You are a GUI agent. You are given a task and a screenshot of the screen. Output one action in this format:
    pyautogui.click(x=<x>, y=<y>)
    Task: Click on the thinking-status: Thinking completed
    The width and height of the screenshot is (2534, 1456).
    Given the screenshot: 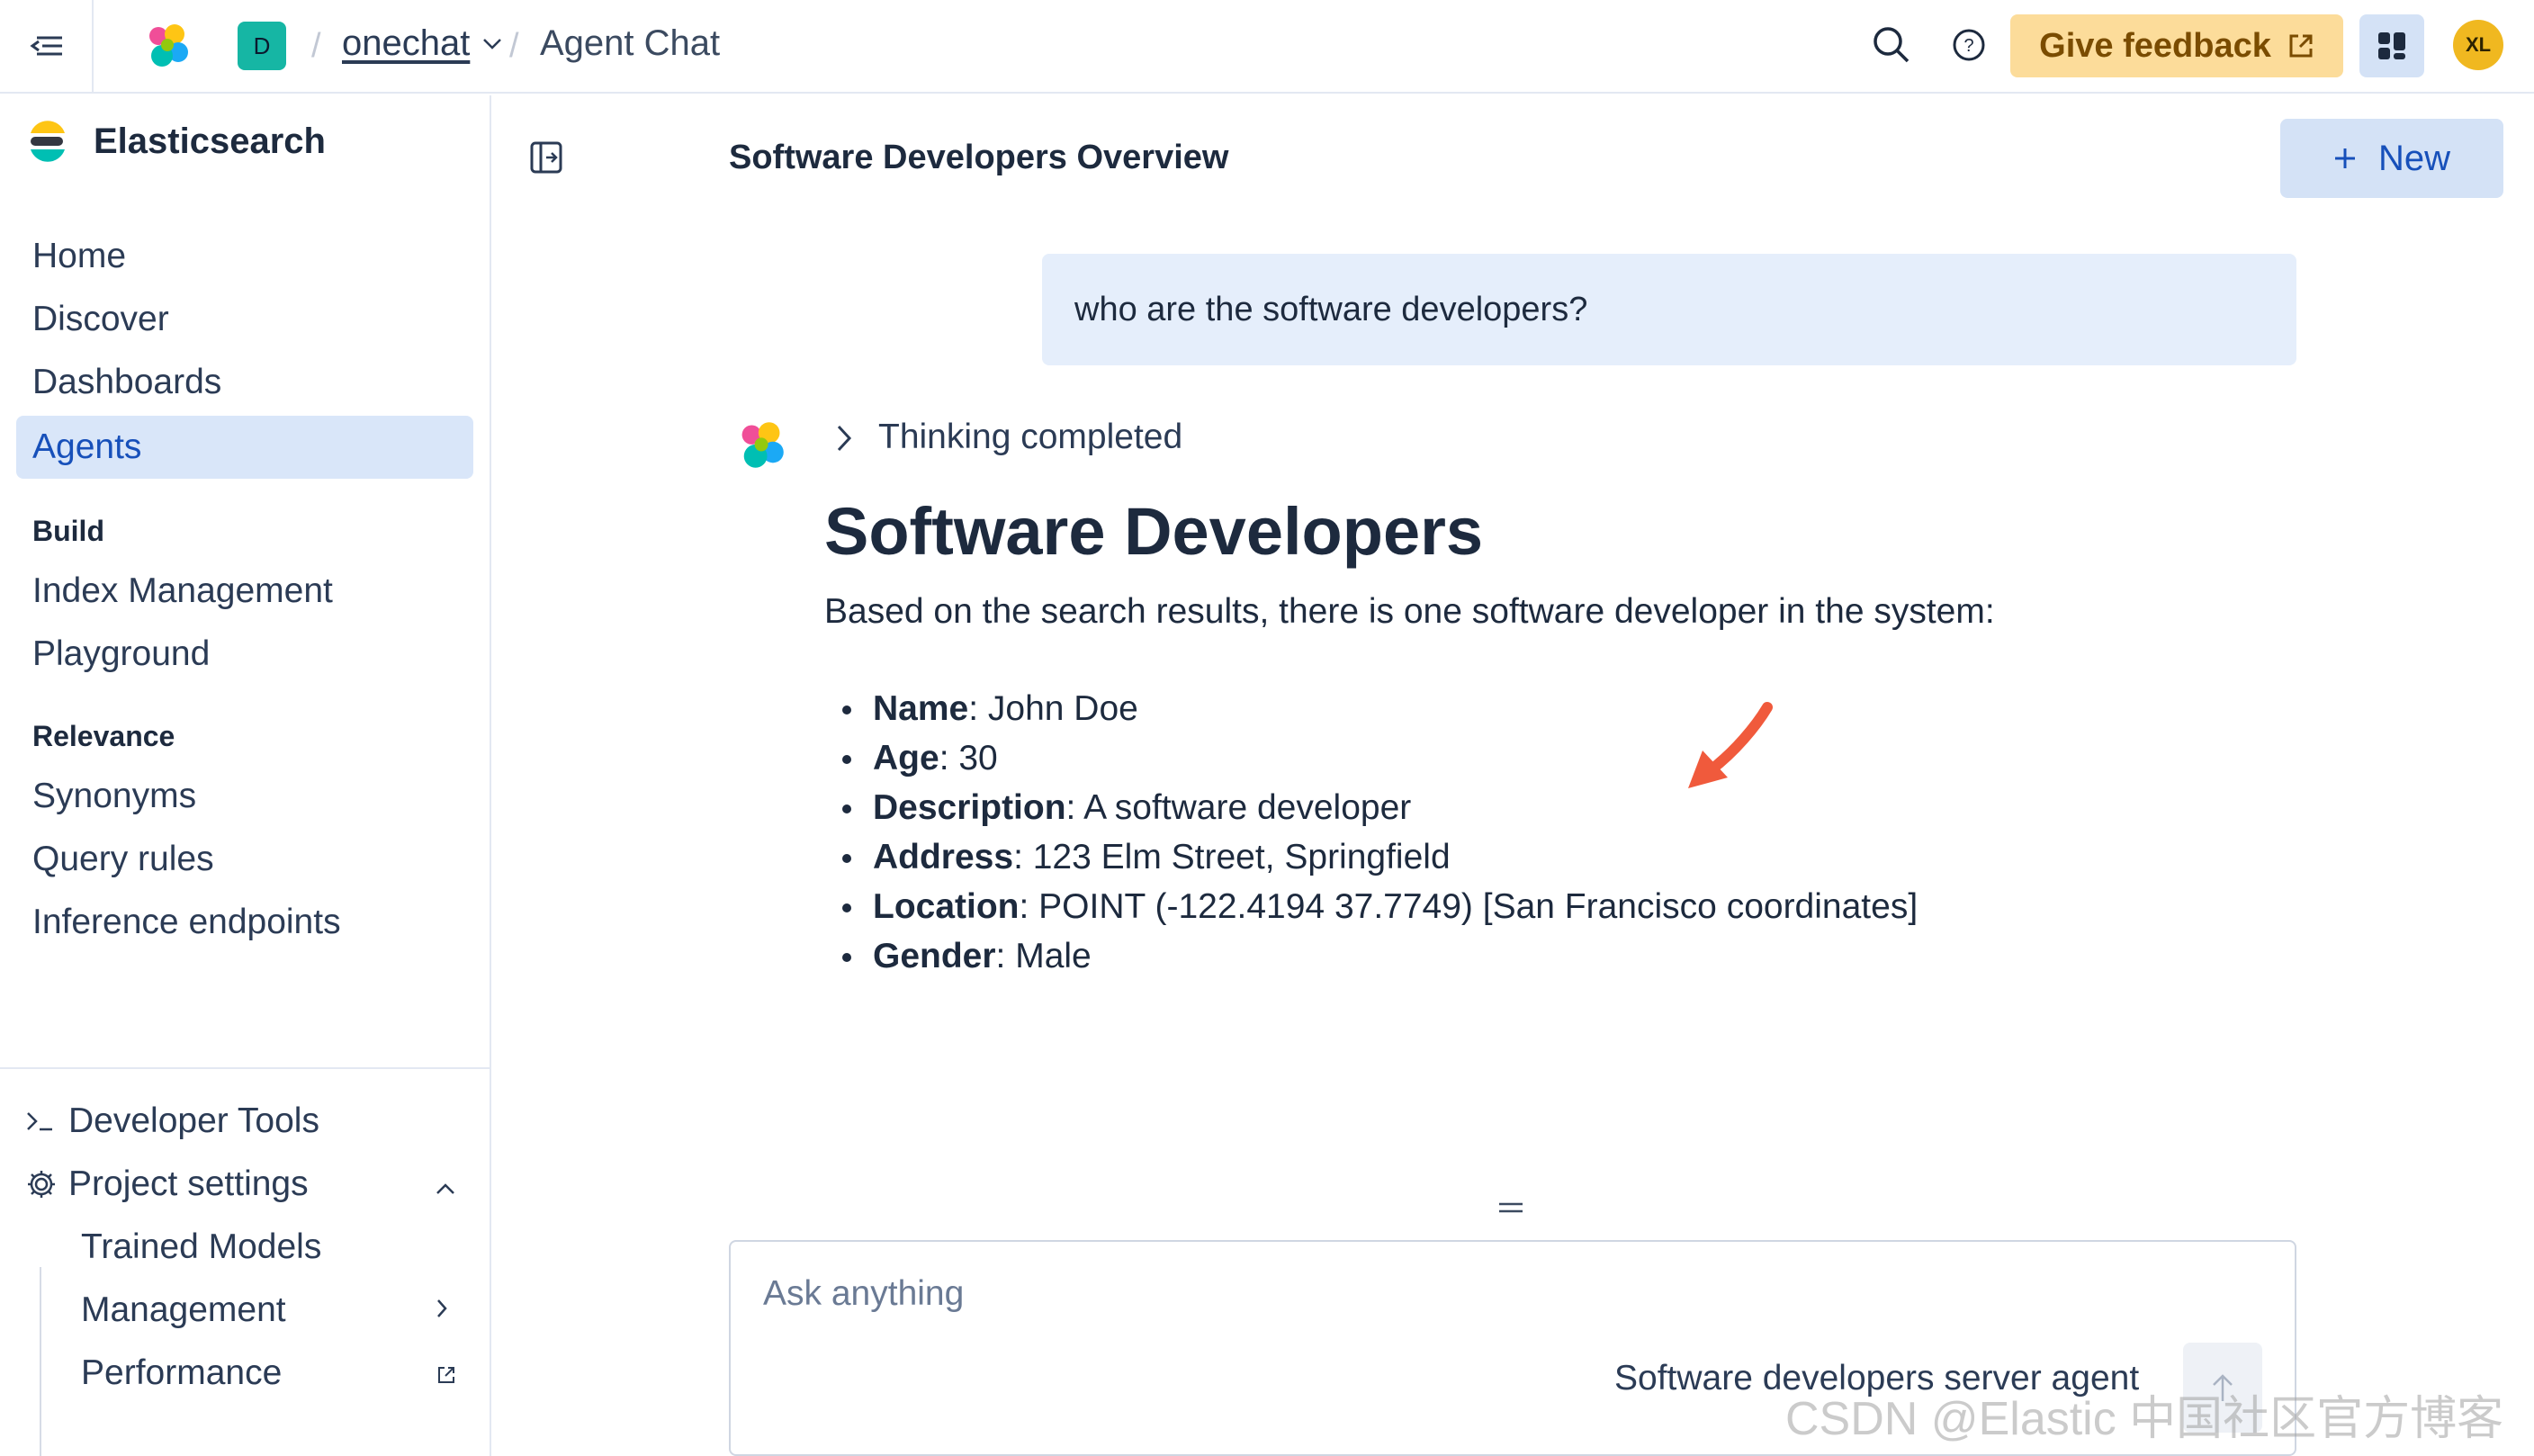 What is the action you would take?
    pyautogui.click(x=1030, y=437)
    